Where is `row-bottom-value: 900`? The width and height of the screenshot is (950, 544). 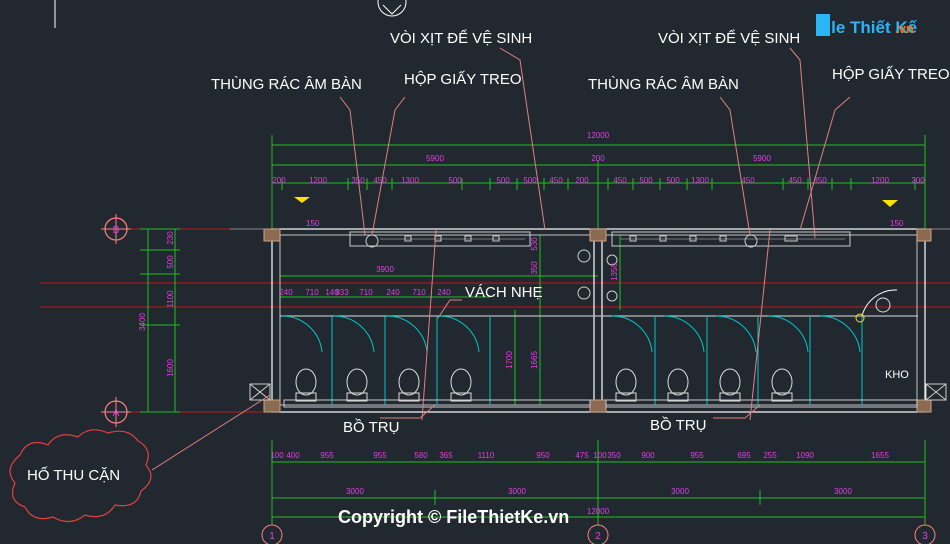 row-bottom-value: 900 is located at coordinates (648, 455).